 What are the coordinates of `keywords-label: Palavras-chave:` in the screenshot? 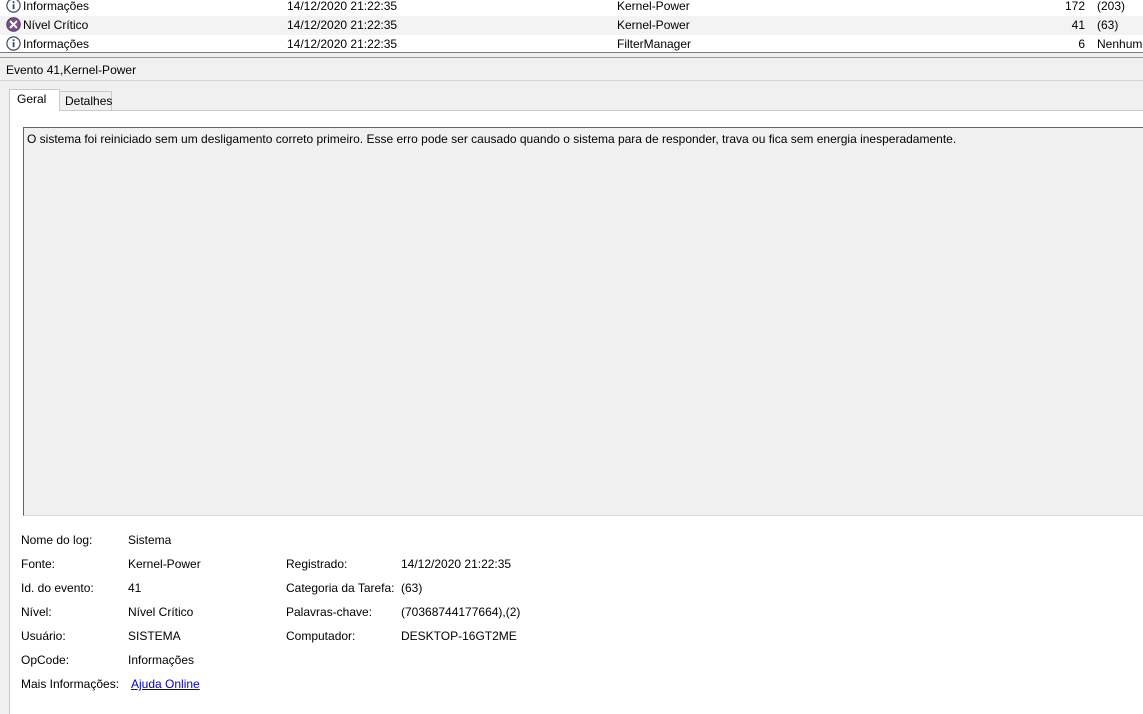 It's located at (329, 612).